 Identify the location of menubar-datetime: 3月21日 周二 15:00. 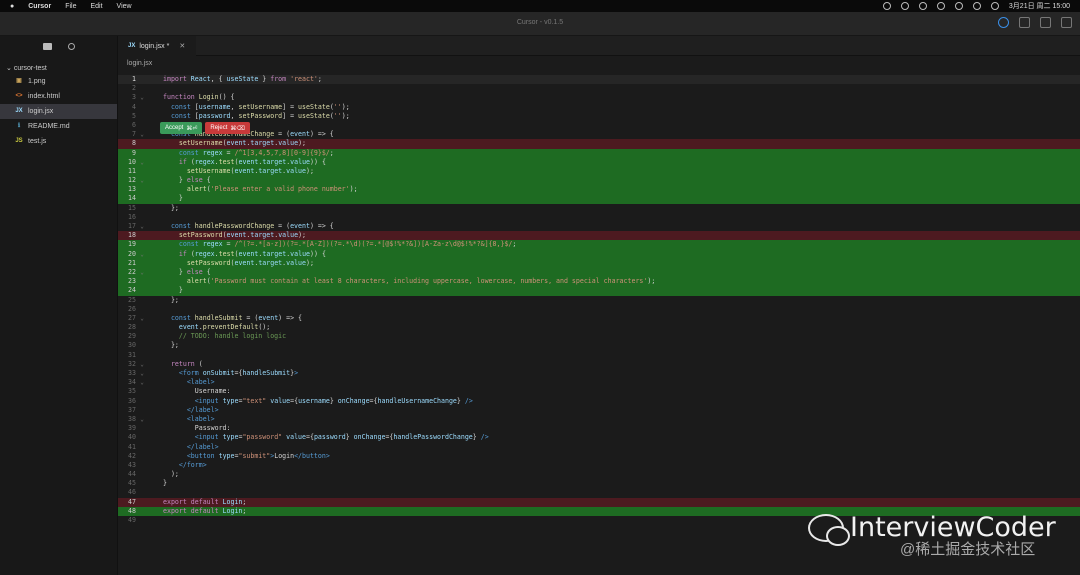
(1039, 6).